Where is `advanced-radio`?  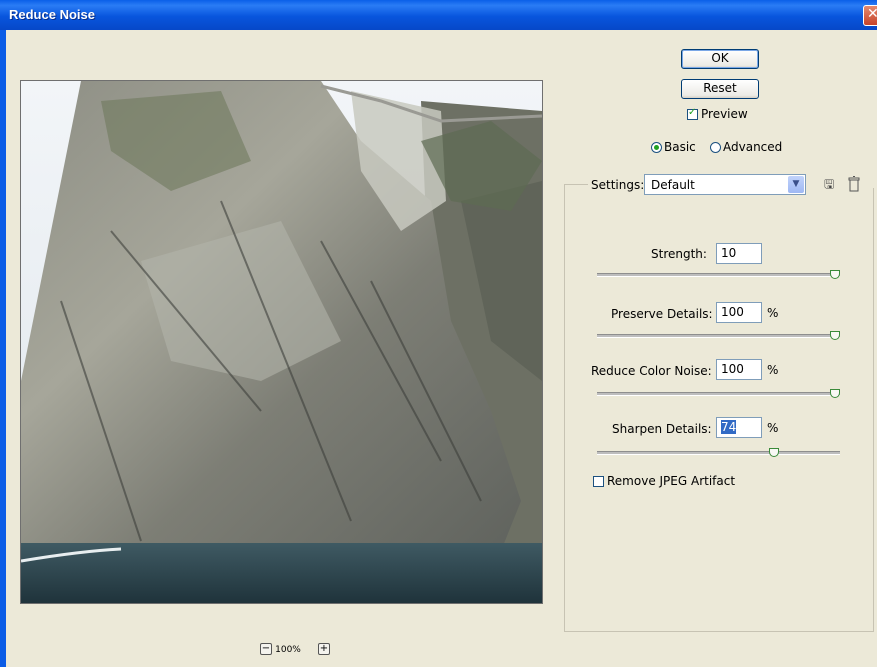 advanced-radio is located at coordinates (715, 147).